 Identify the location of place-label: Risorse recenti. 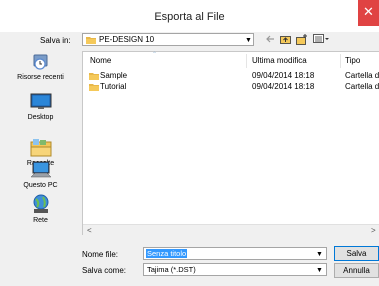
(40, 77).